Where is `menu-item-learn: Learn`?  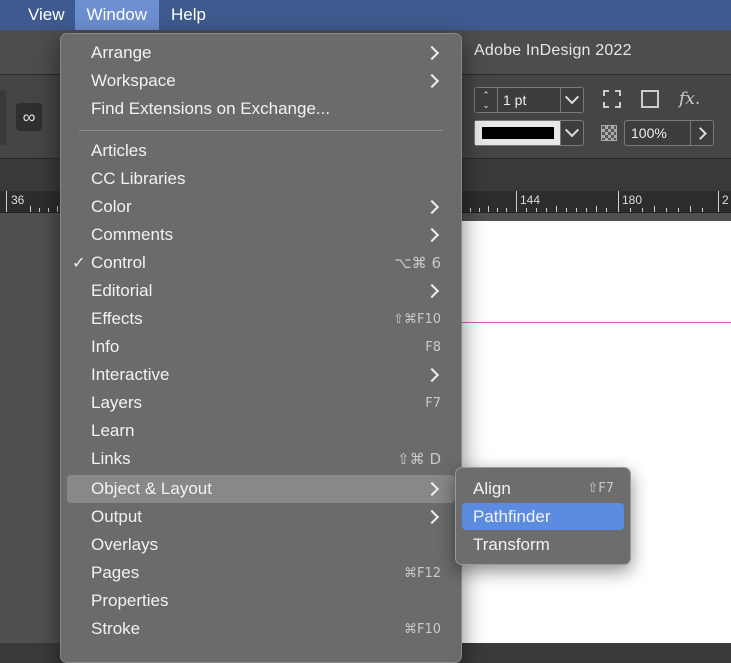 menu-item-learn: Learn is located at coordinates (261, 431).